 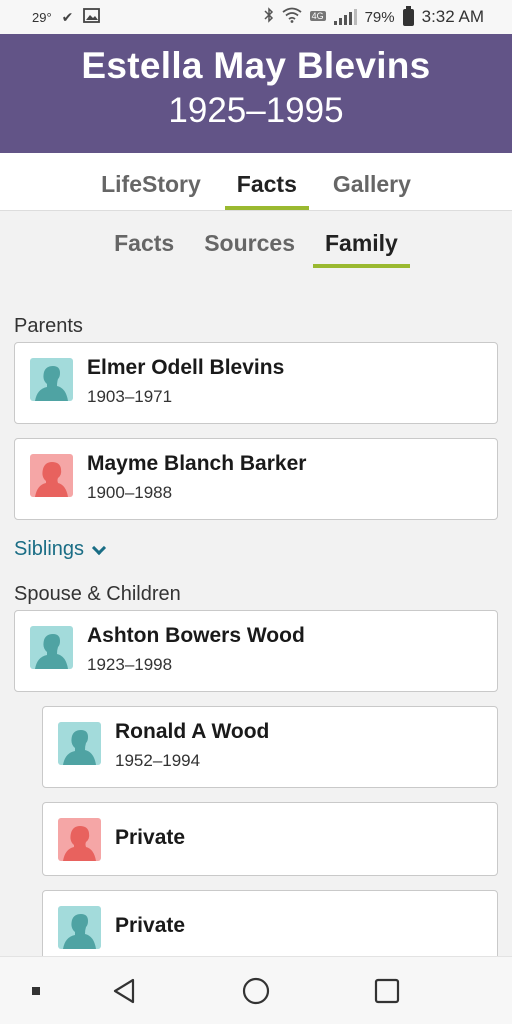 I want to click on person-dates: 1903–1971, so click(x=130, y=396).